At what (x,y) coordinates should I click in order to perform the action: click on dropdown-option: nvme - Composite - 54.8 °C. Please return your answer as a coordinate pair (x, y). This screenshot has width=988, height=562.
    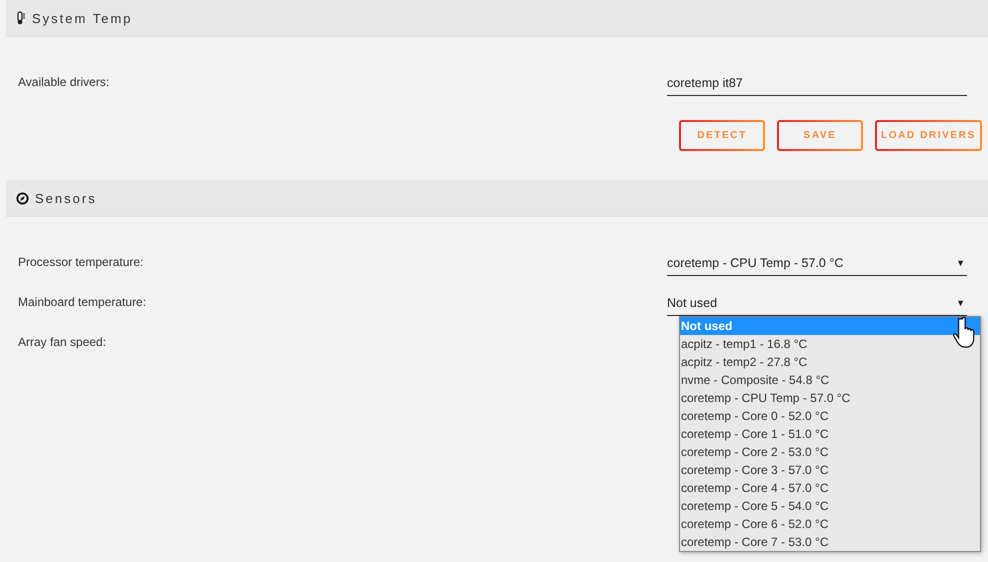
    Looking at the image, I should click on (830, 380).